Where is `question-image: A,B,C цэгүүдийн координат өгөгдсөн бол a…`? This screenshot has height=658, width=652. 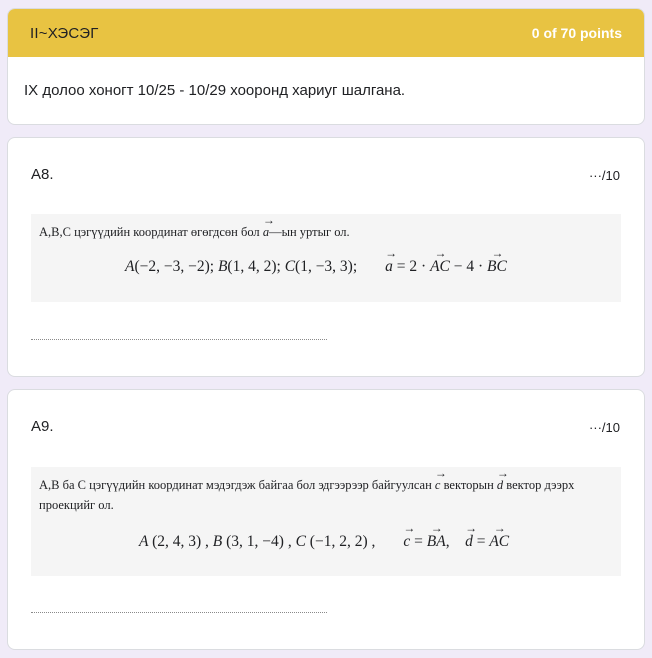
question-image: A,B,C цэгүүдийн координат өгөгдсөн бол a… is located at coordinates (326, 256).